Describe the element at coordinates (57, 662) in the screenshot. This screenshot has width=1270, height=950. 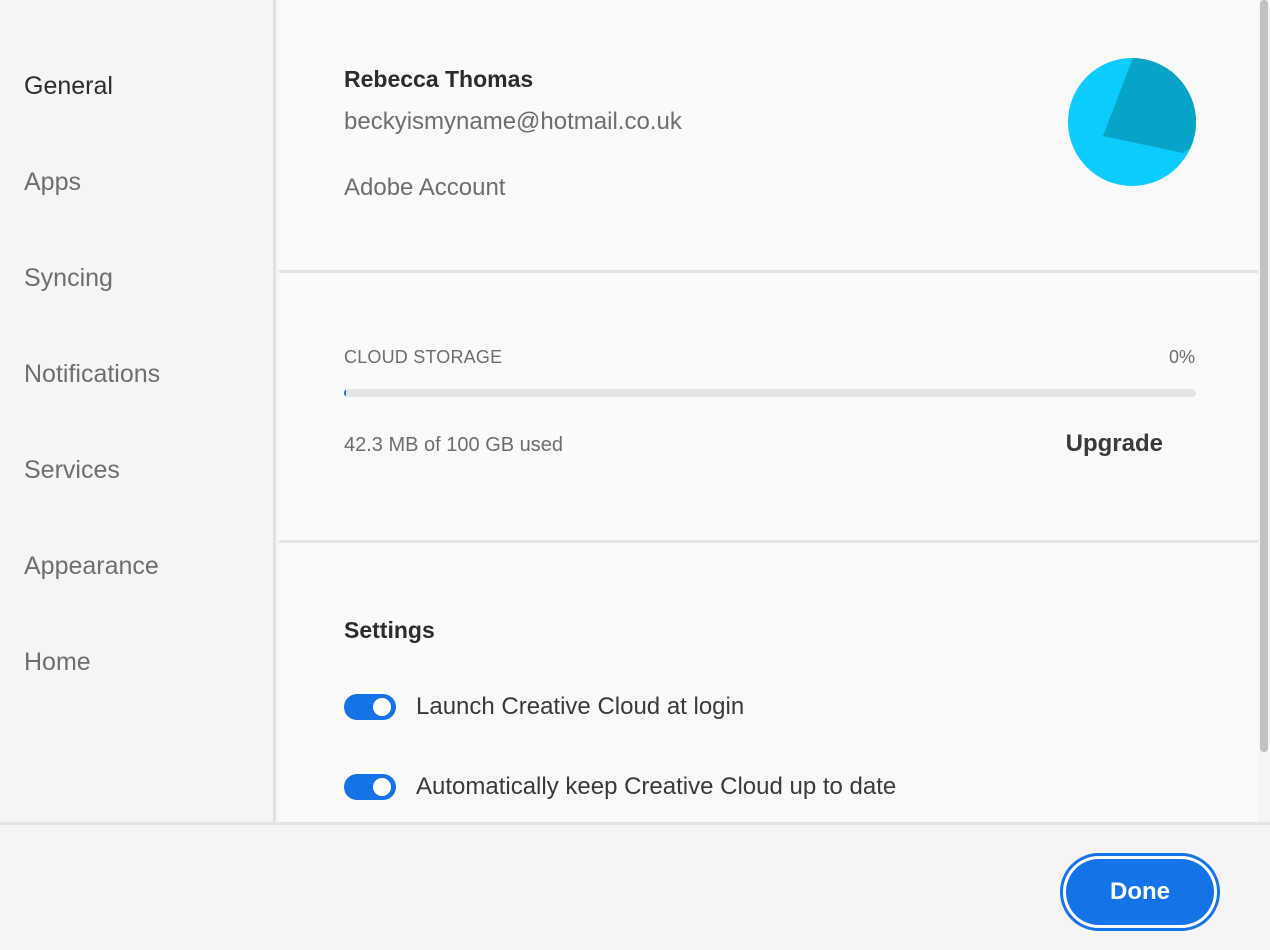
I see `sidebar-item-home: Home` at that location.